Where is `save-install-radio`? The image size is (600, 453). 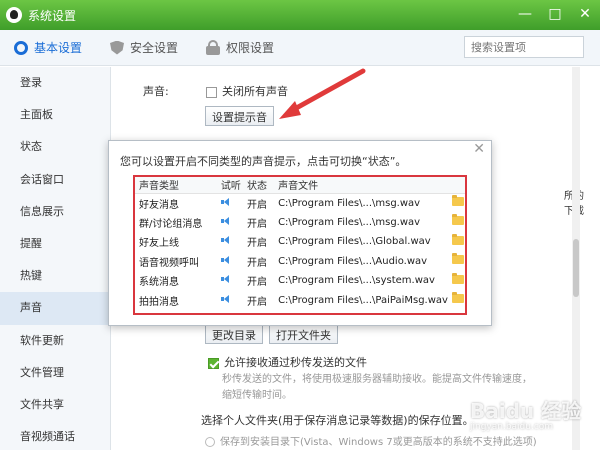
save-install-radio is located at coordinates (210, 442).